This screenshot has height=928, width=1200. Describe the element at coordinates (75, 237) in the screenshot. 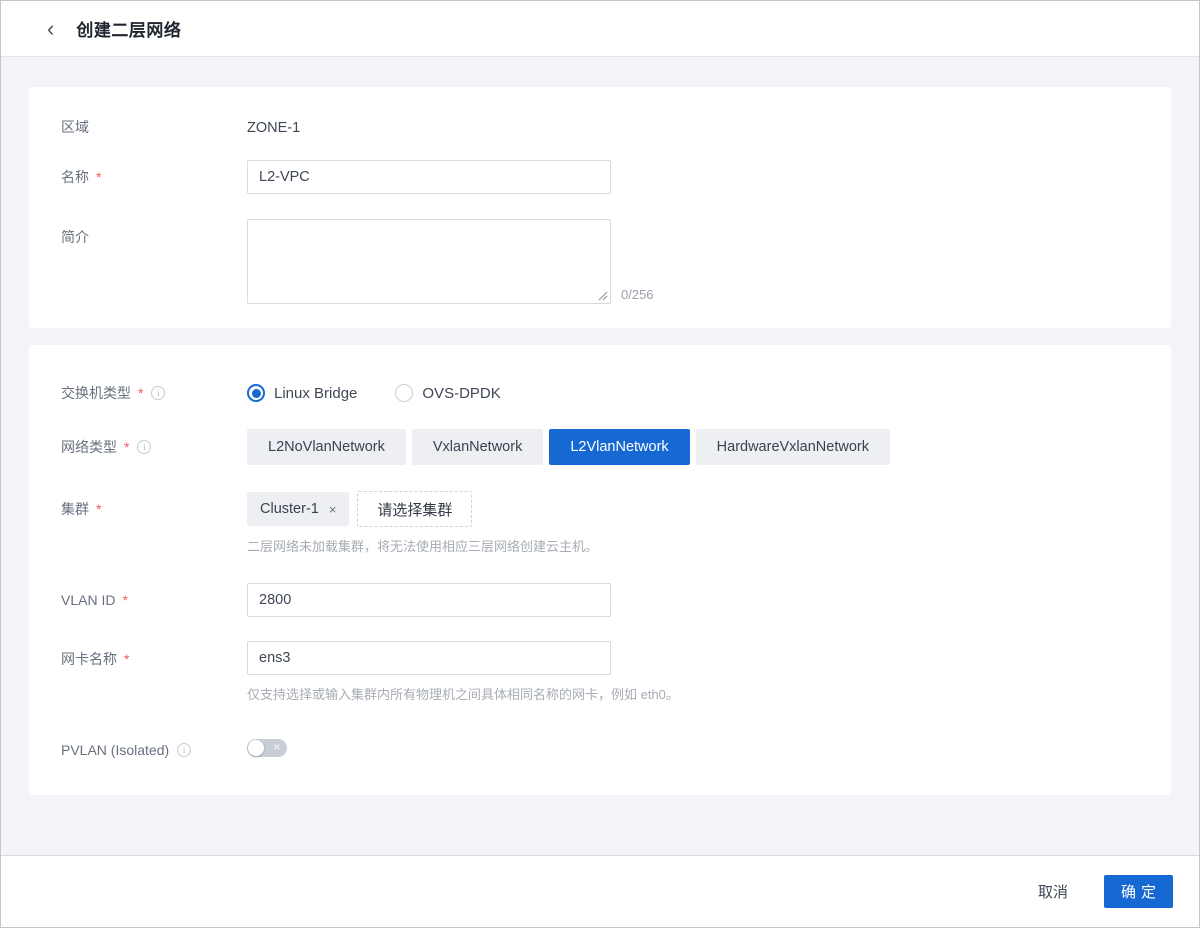

I see `description-label: 简介` at that location.